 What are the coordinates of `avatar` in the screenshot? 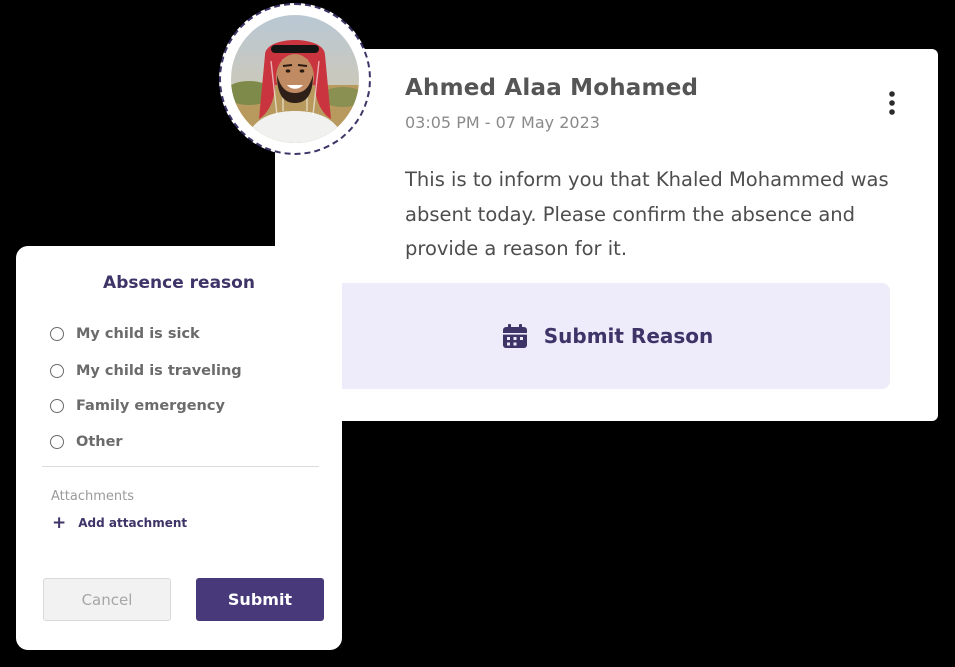 It's located at (295, 79).